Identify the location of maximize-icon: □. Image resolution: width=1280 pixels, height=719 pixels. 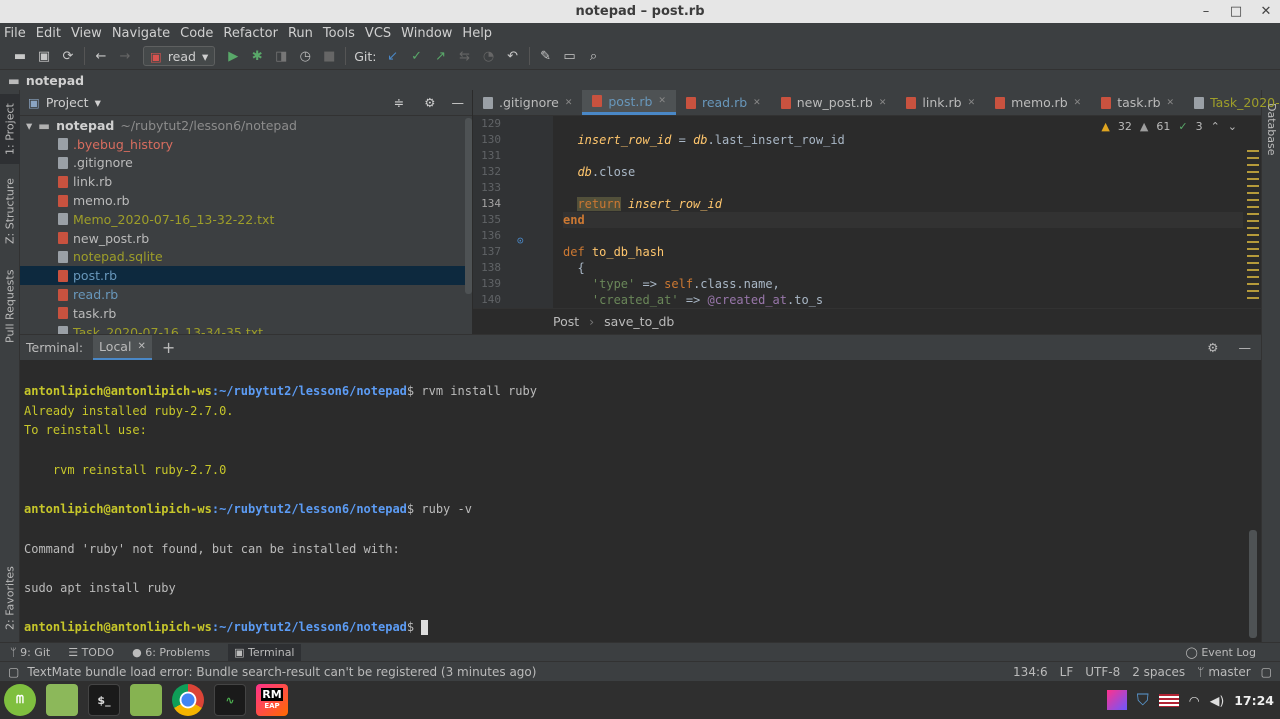
(1236, 11).